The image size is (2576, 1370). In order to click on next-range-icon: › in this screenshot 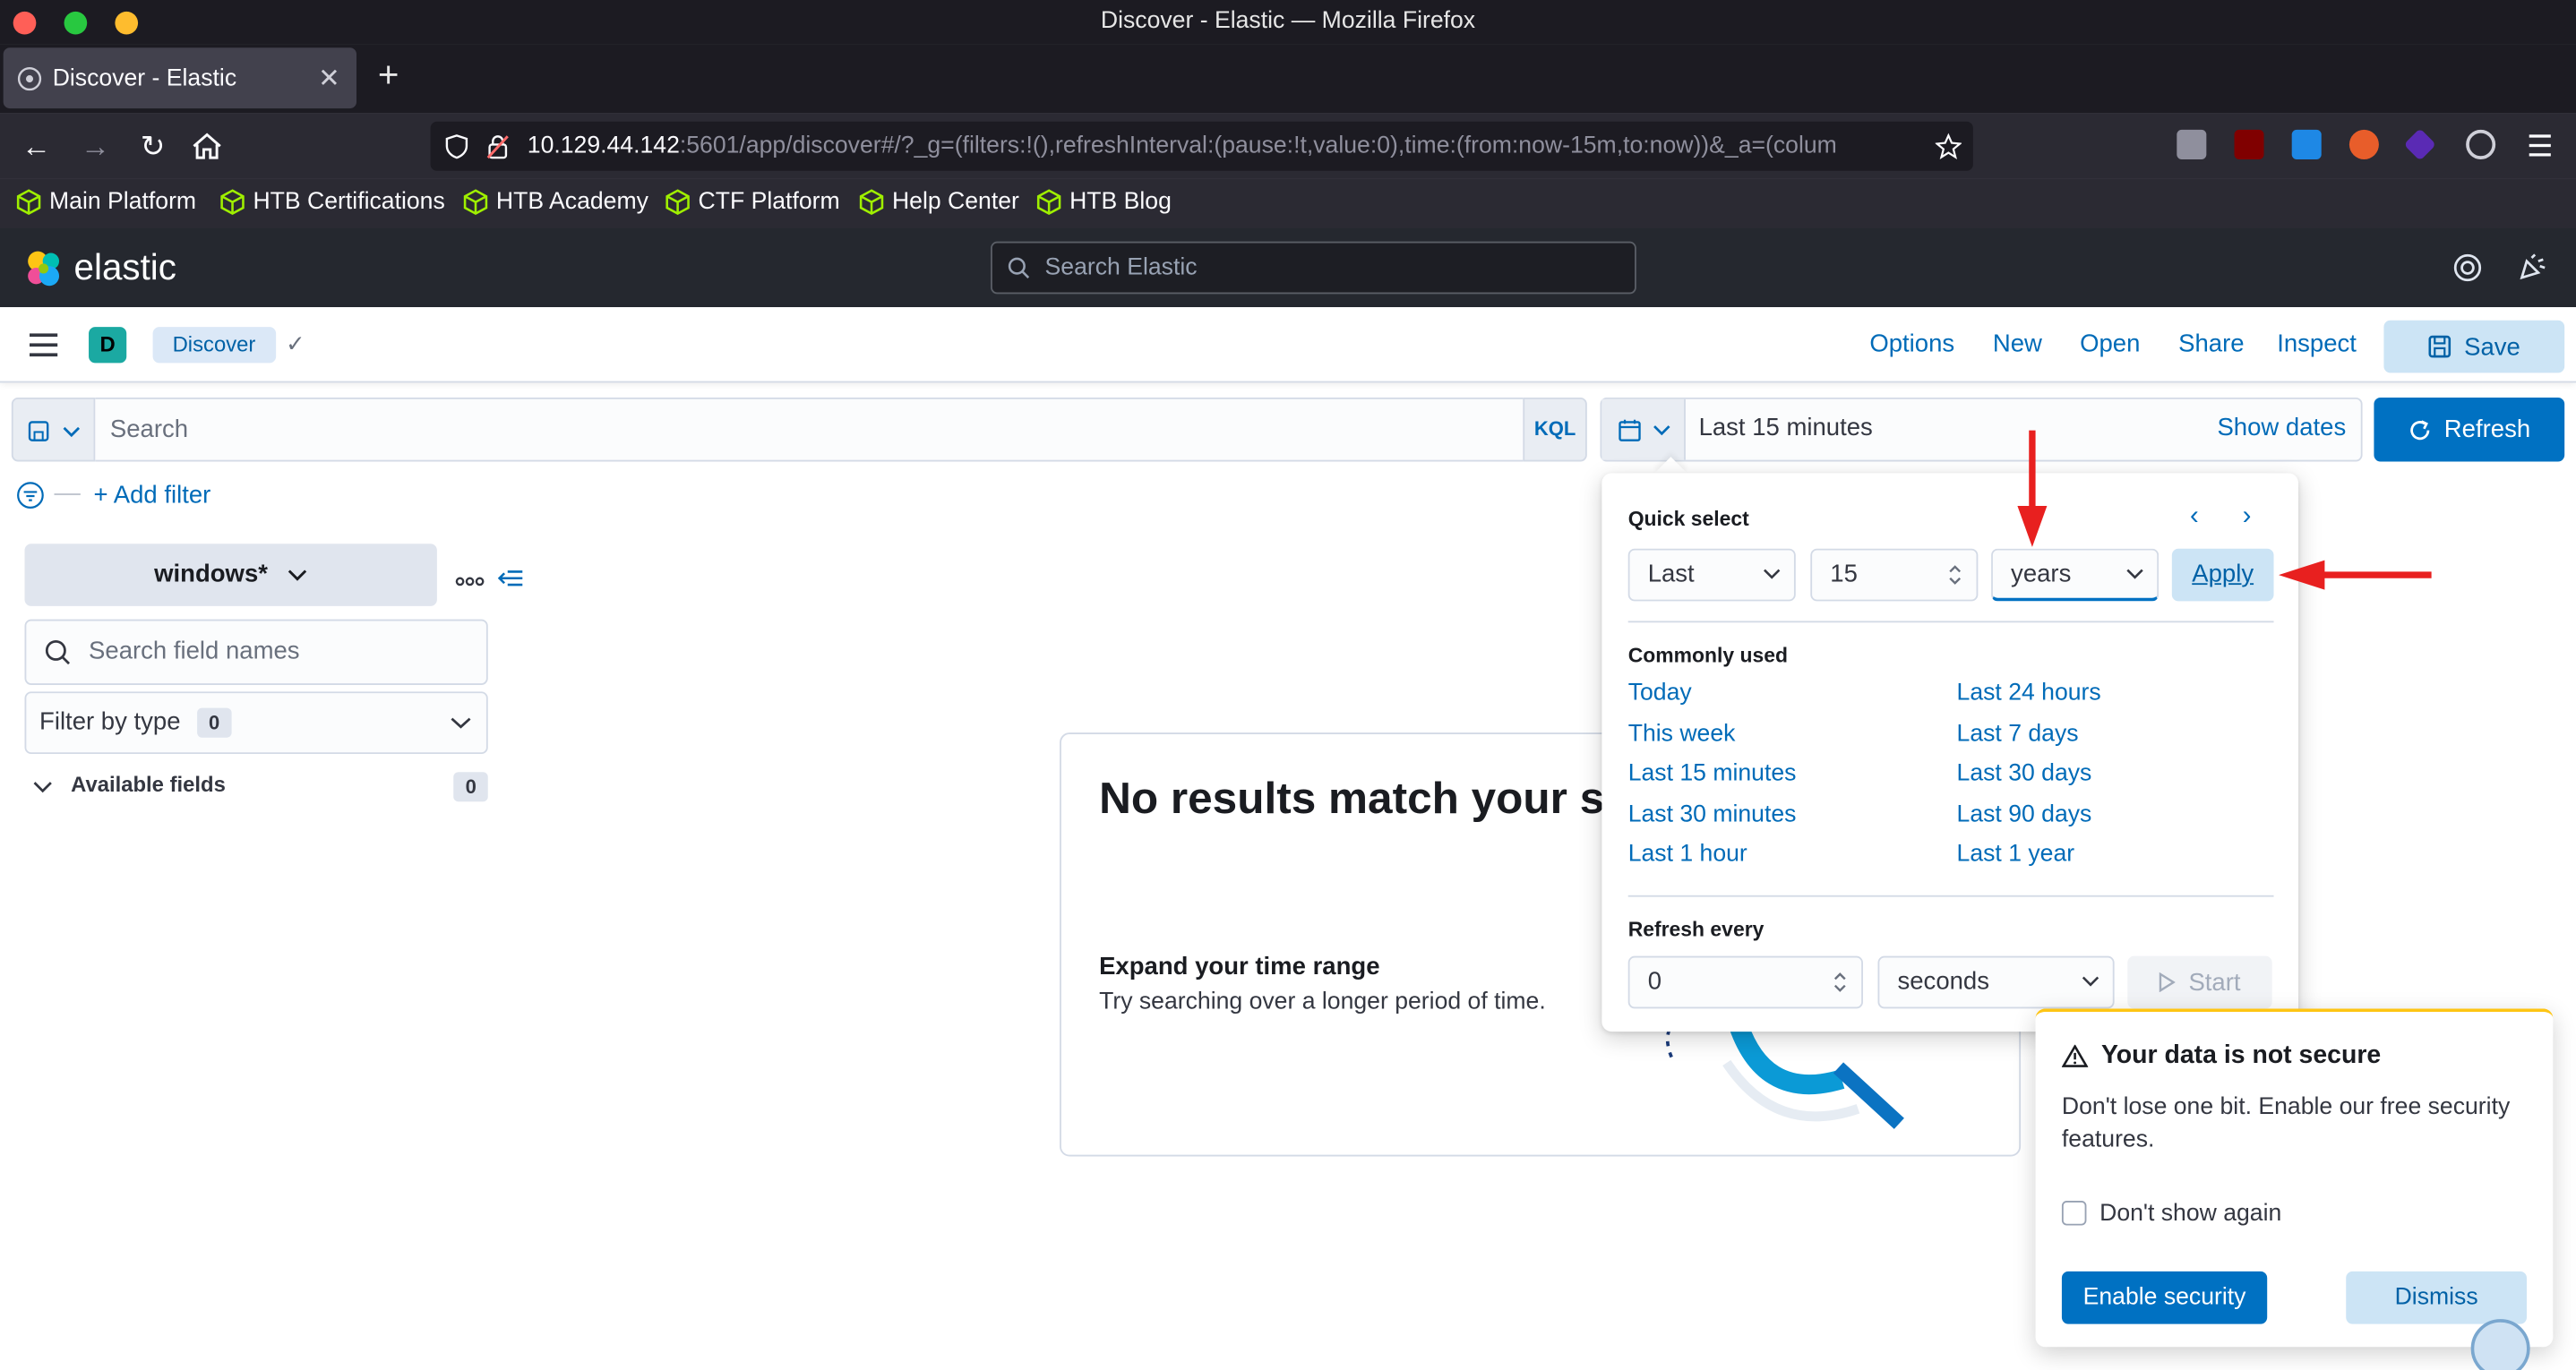, I will do `click(2247, 517)`.